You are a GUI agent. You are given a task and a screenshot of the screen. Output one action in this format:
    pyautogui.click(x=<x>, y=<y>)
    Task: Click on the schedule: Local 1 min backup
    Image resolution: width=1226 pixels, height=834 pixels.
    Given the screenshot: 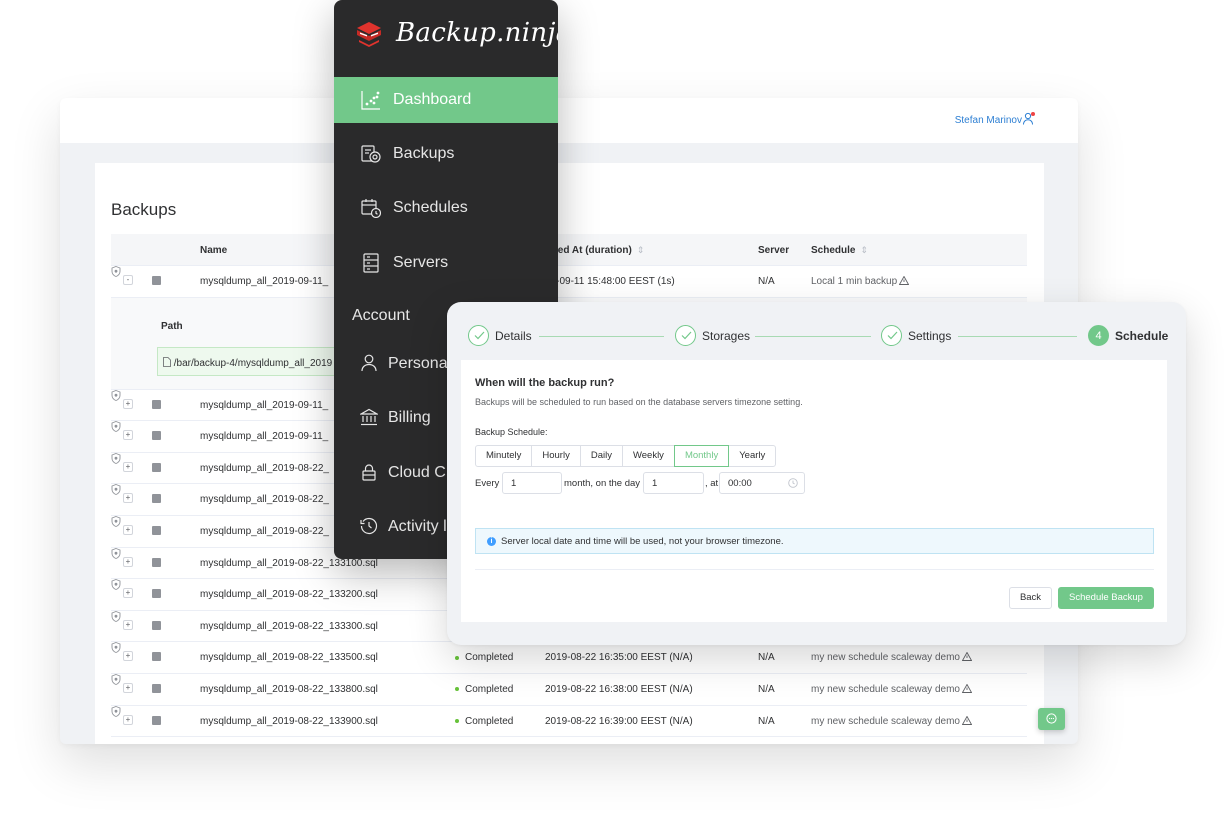 What is the action you would take?
    pyautogui.click(x=860, y=281)
    